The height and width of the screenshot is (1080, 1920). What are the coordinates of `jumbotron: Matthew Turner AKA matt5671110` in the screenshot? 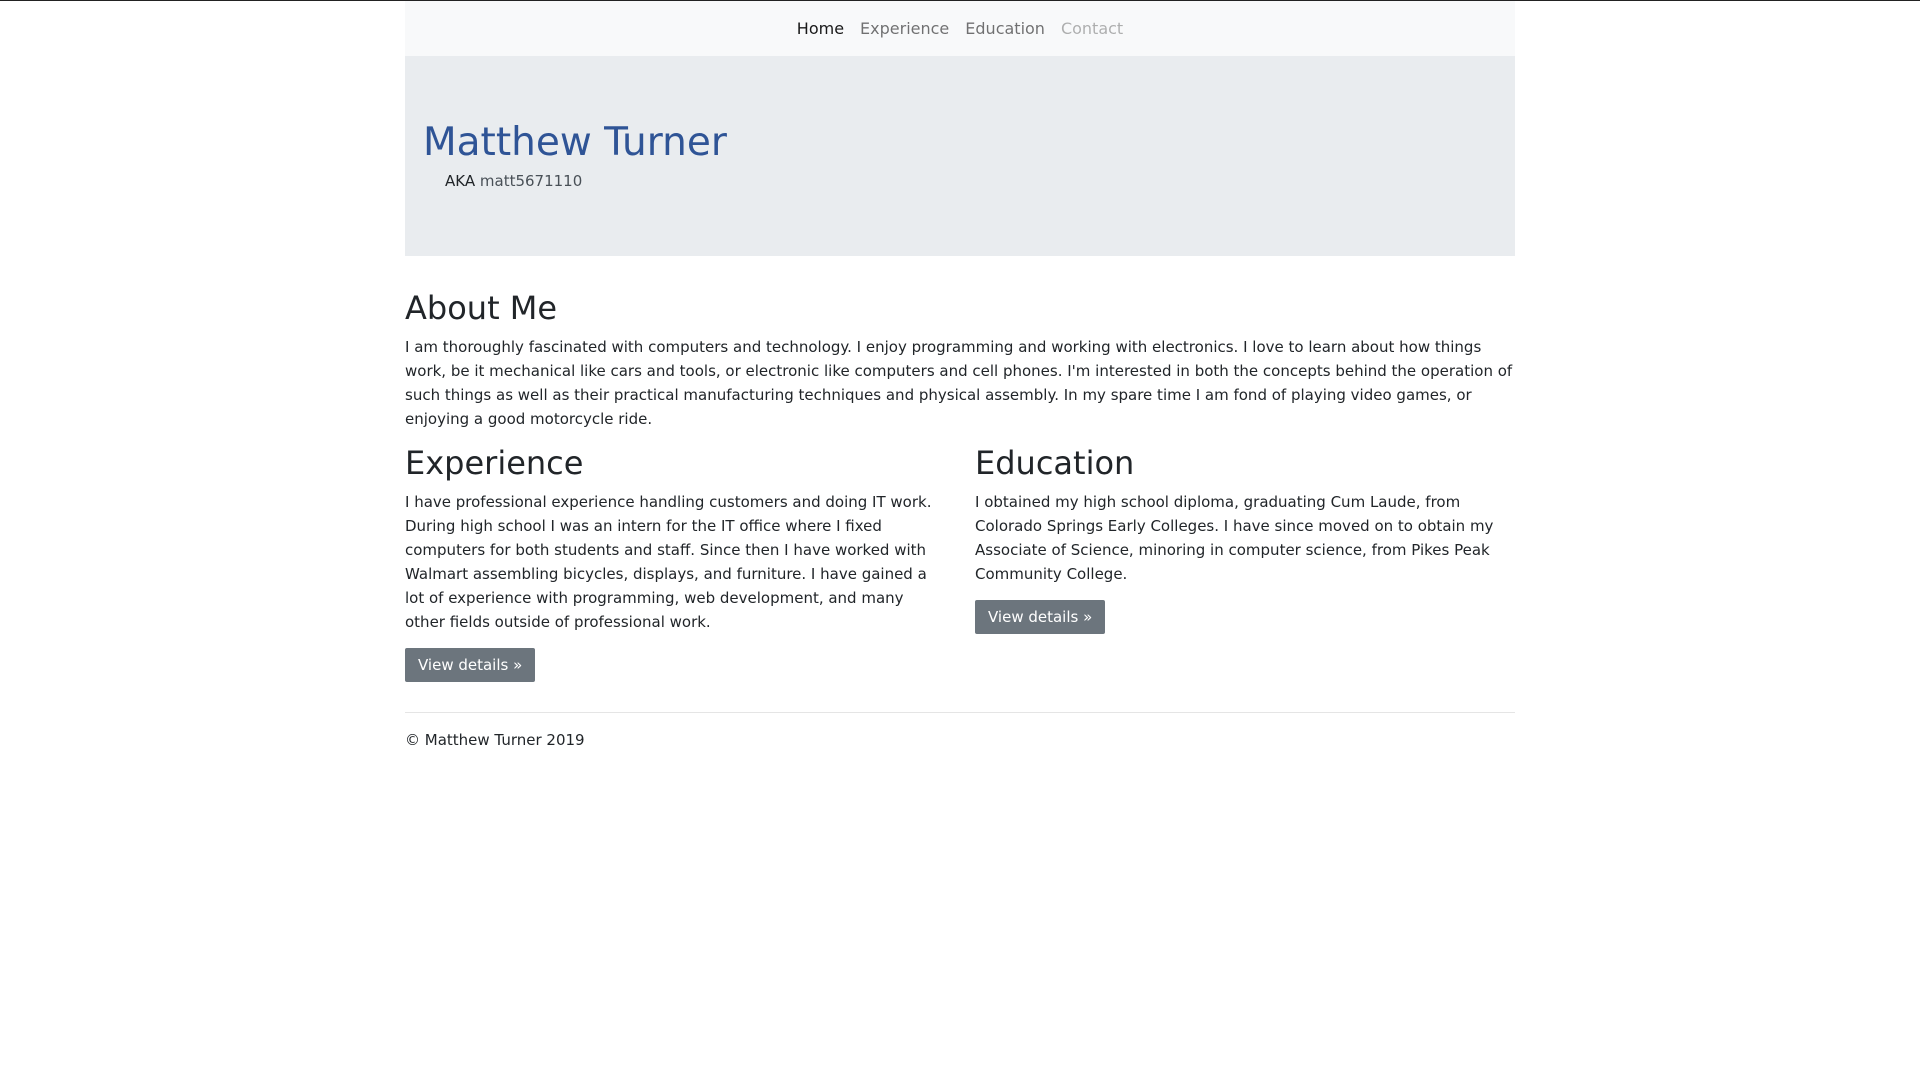 It's located at (960, 156).